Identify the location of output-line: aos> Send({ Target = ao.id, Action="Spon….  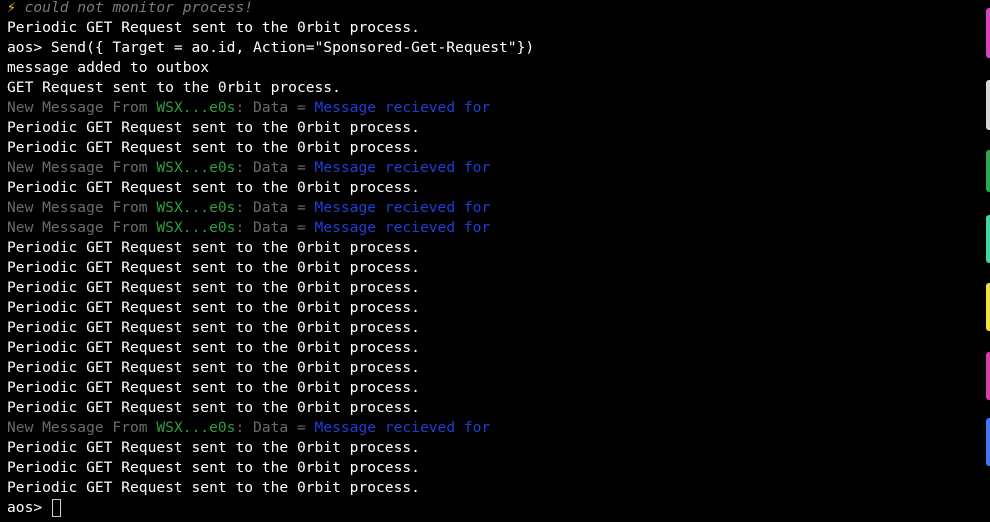
(487, 48).